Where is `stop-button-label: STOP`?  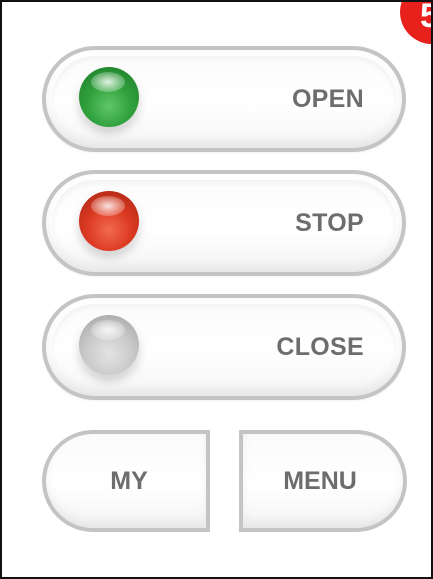 stop-button-label: STOP is located at coordinates (329, 223).